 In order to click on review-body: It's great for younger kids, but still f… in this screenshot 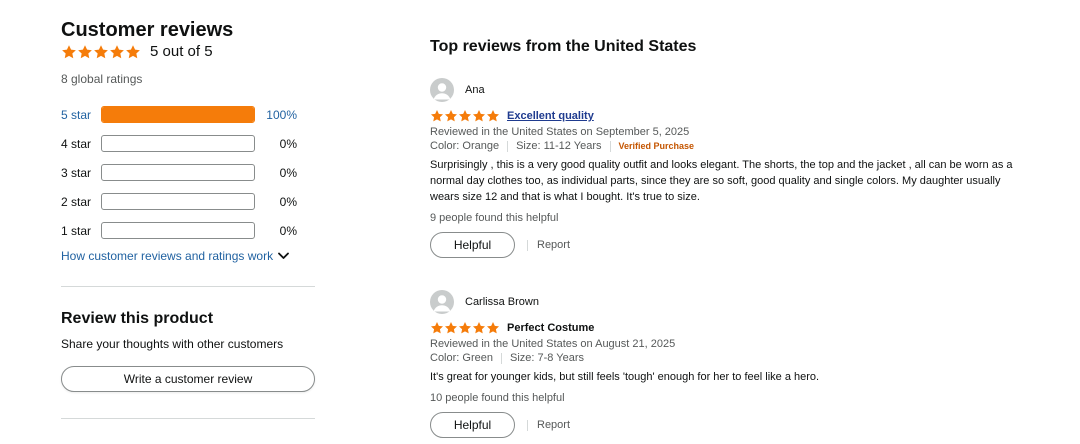, I will do `click(625, 377)`.